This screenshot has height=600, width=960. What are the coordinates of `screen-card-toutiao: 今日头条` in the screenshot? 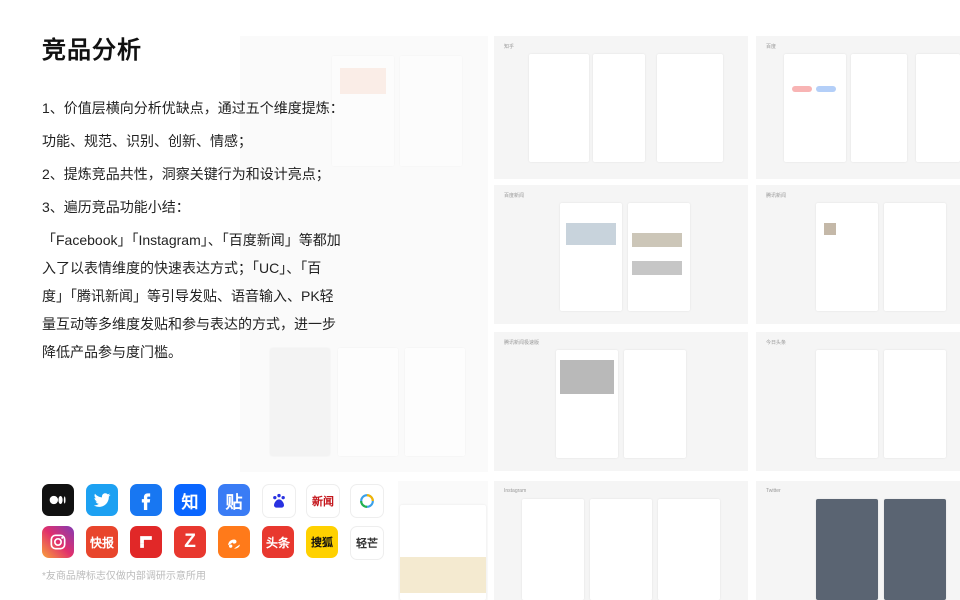 It's located at (858, 401).